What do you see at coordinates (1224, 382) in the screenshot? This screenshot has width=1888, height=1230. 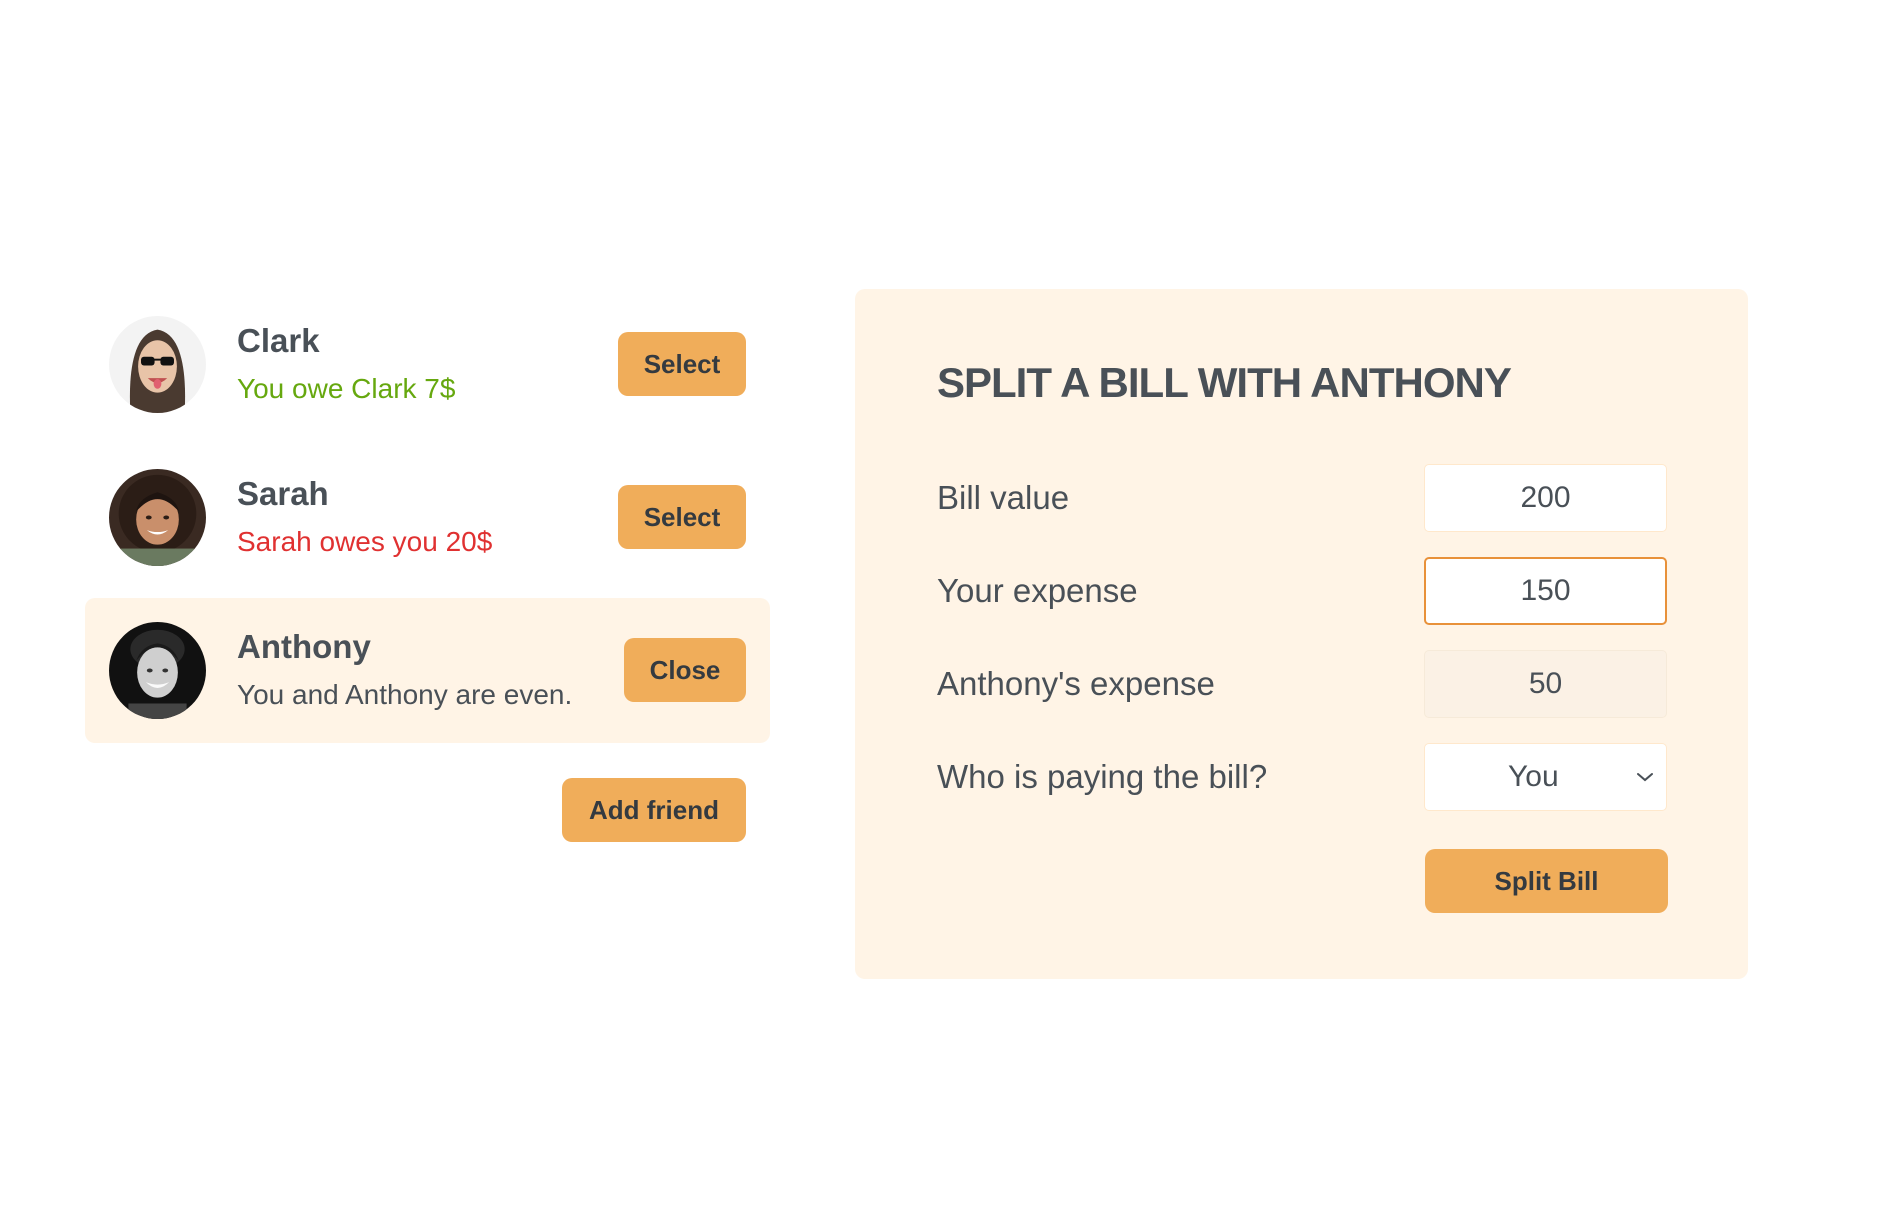 I see `form-title: SPLIT A BILL WITH ANTHONY` at bounding box center [1224, 382].